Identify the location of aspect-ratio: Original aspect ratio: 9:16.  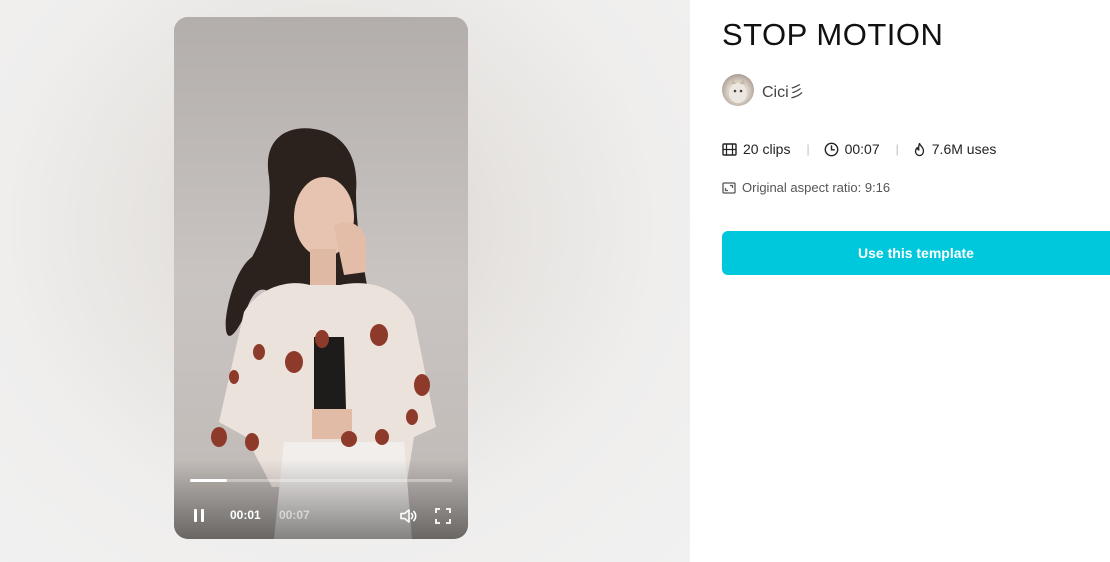
(806, 187).